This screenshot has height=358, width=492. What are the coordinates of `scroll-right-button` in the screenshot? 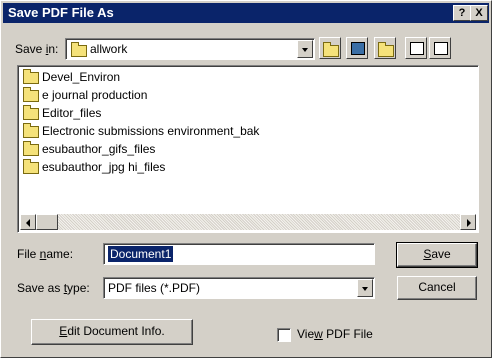 It's located at (468, 222).